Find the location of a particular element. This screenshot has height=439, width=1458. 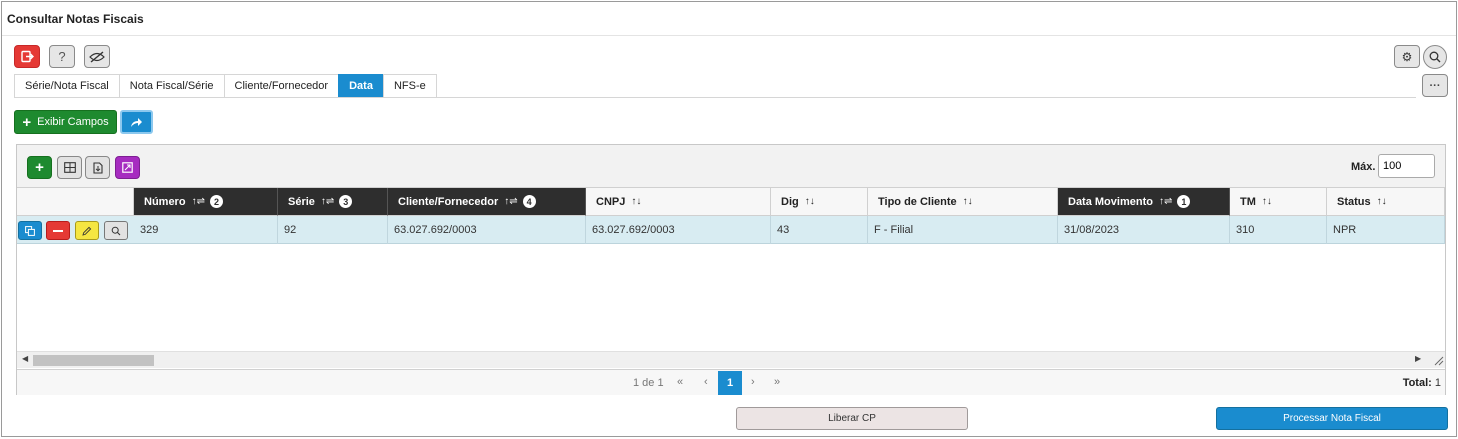

grid-layout-button is located at coordinates (69, 167).